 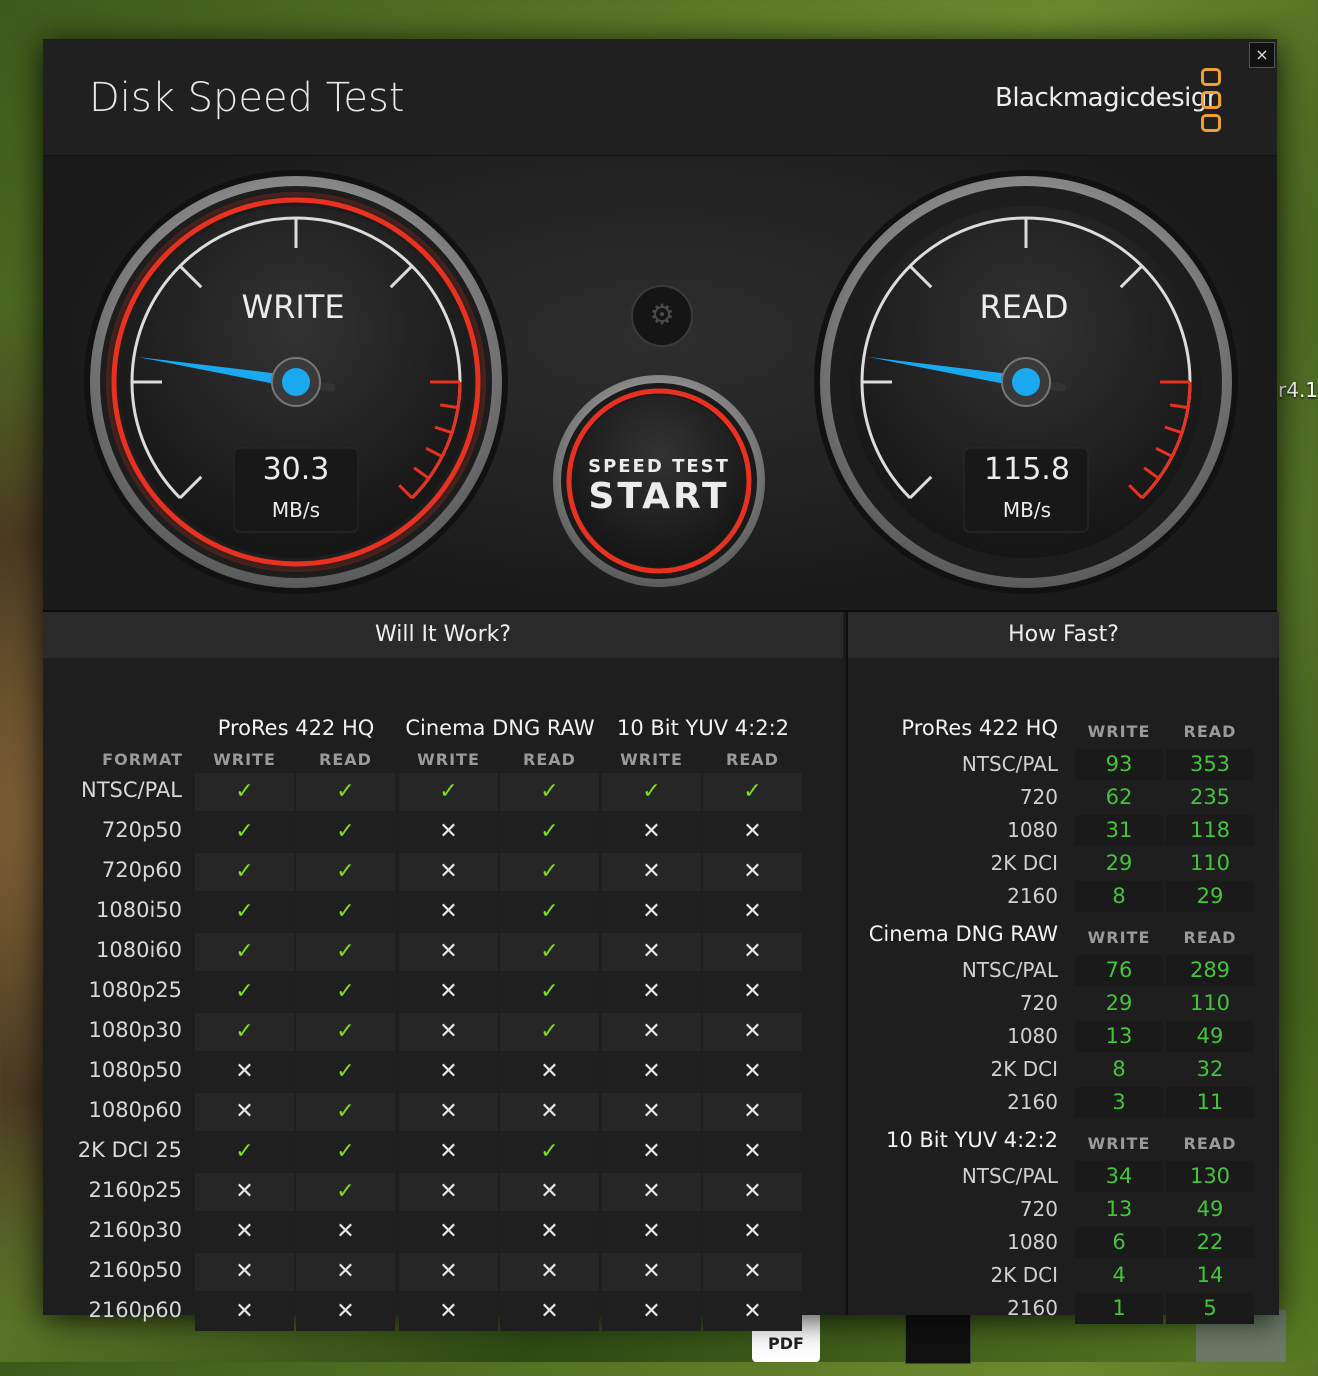 I want to click on format-row-label: 2160p50, so click(x=135, y=1270).